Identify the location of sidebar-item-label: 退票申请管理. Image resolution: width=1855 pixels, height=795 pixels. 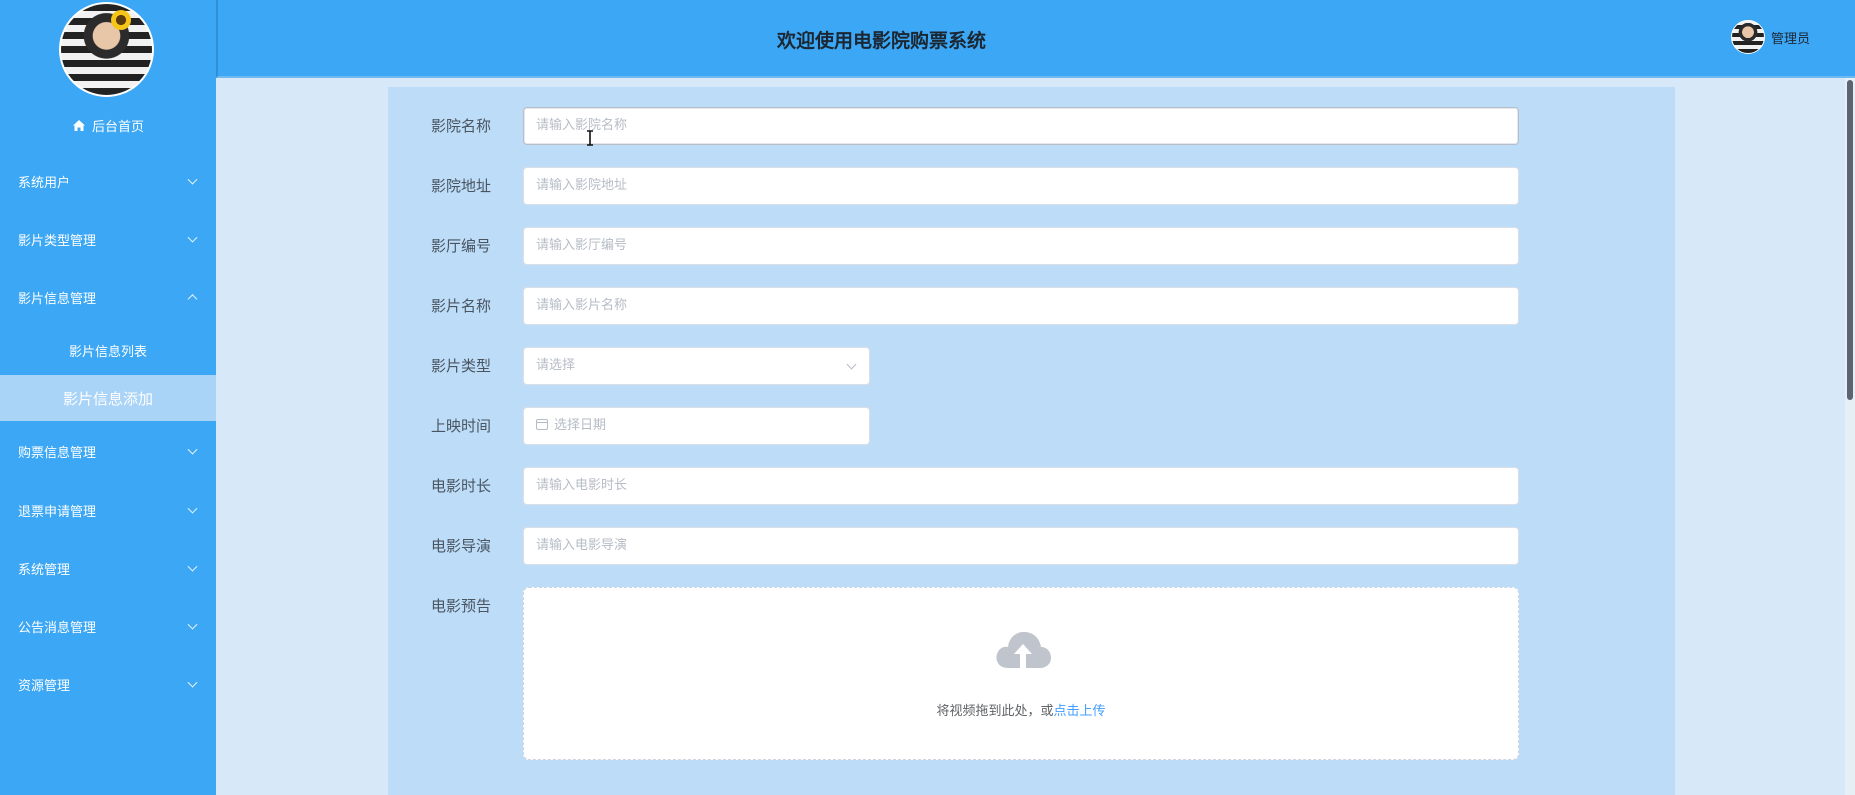
(57, 512).